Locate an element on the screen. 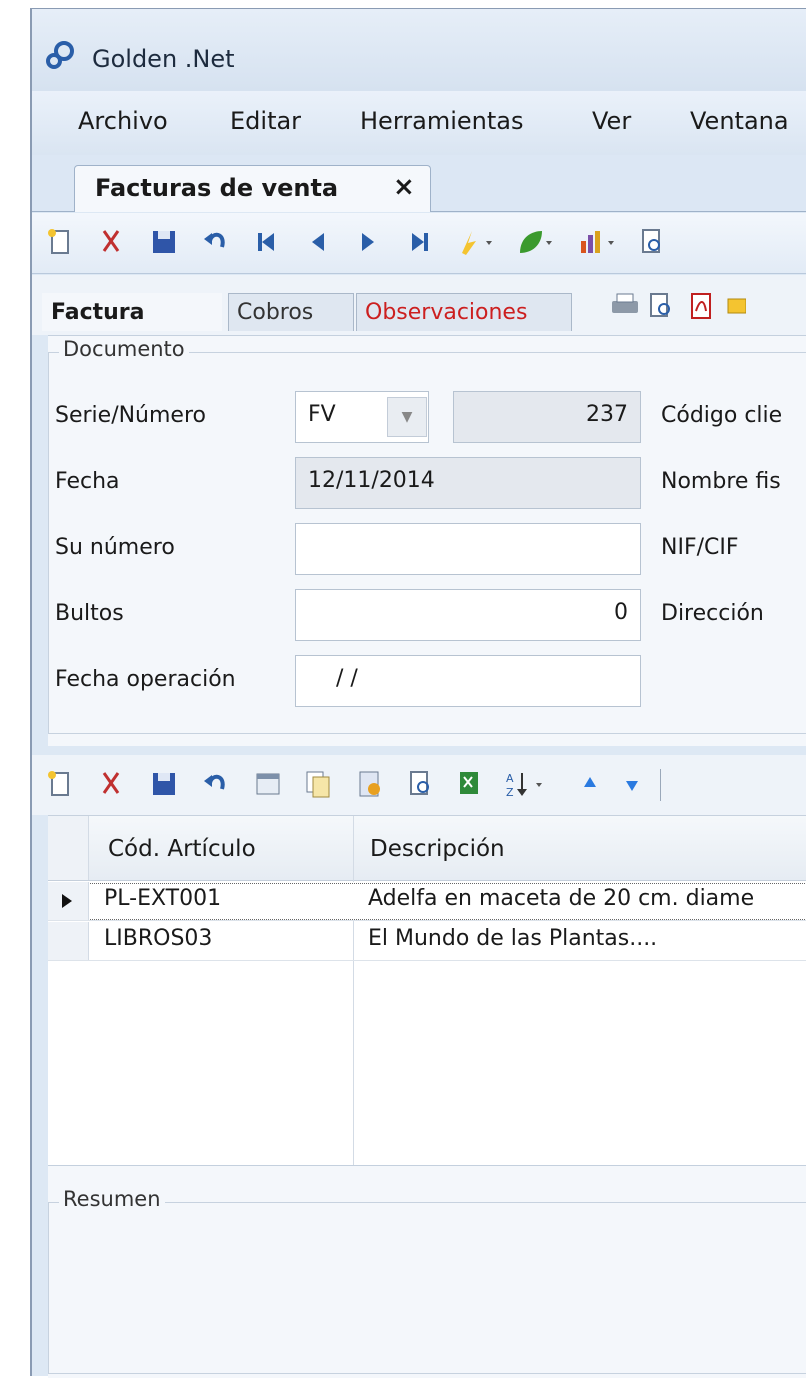  next-record-icon is located at coordinates (368, 242).